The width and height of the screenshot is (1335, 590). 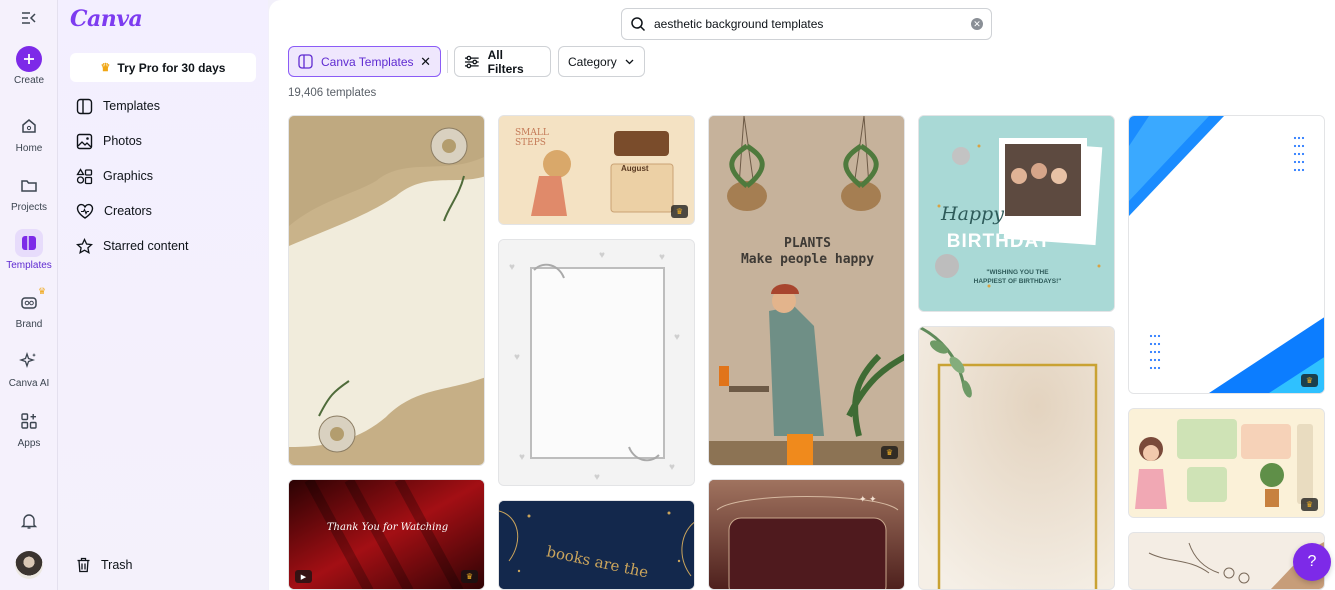 What do you see at coordinates (122, 141) in the screenshot?
I see `nav-label: Photos` at bounding box center [122, 141].